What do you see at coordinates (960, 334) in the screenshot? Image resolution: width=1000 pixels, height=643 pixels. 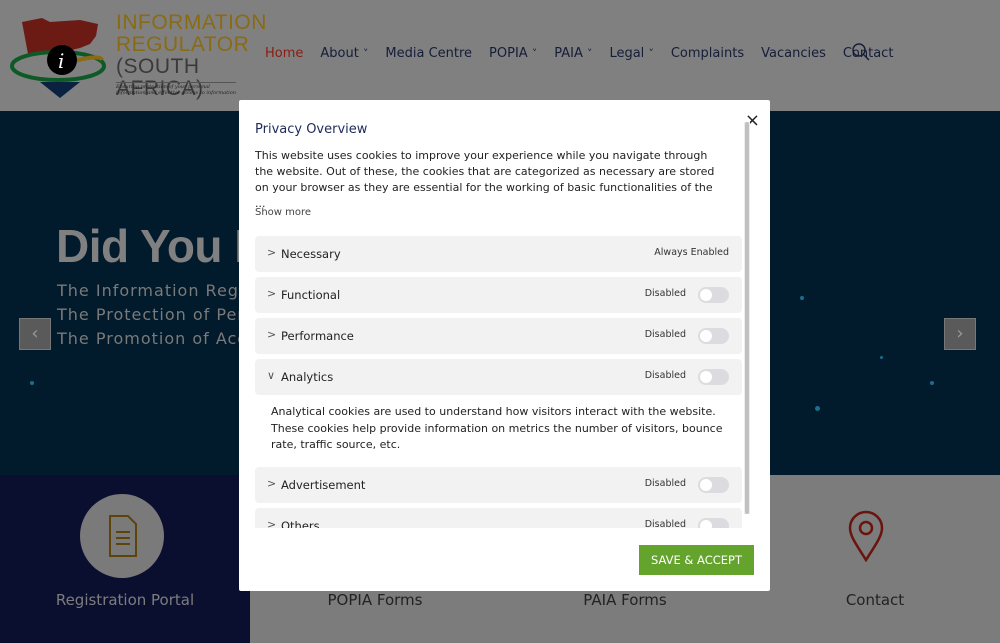 I see `slider-next-button: ›` at bounding box center [960, 334].